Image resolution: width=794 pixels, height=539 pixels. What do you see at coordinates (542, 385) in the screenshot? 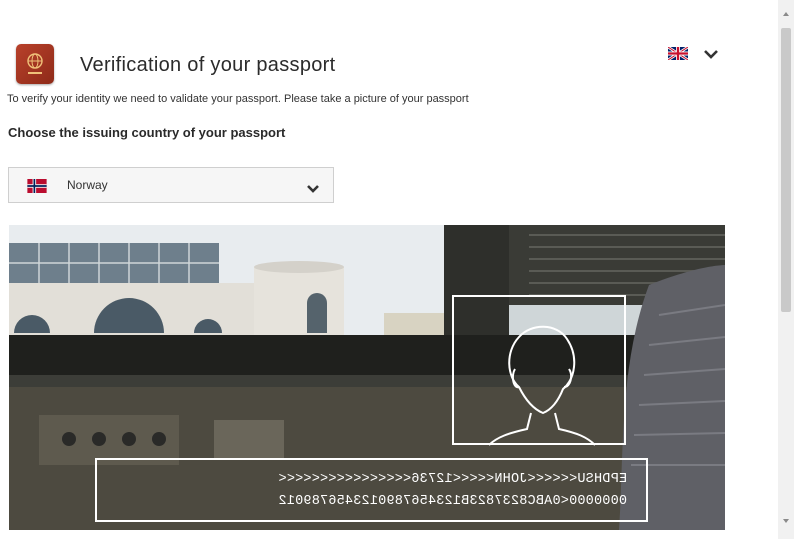
I see `face-outline-icon` at bounding box center [542, 385].